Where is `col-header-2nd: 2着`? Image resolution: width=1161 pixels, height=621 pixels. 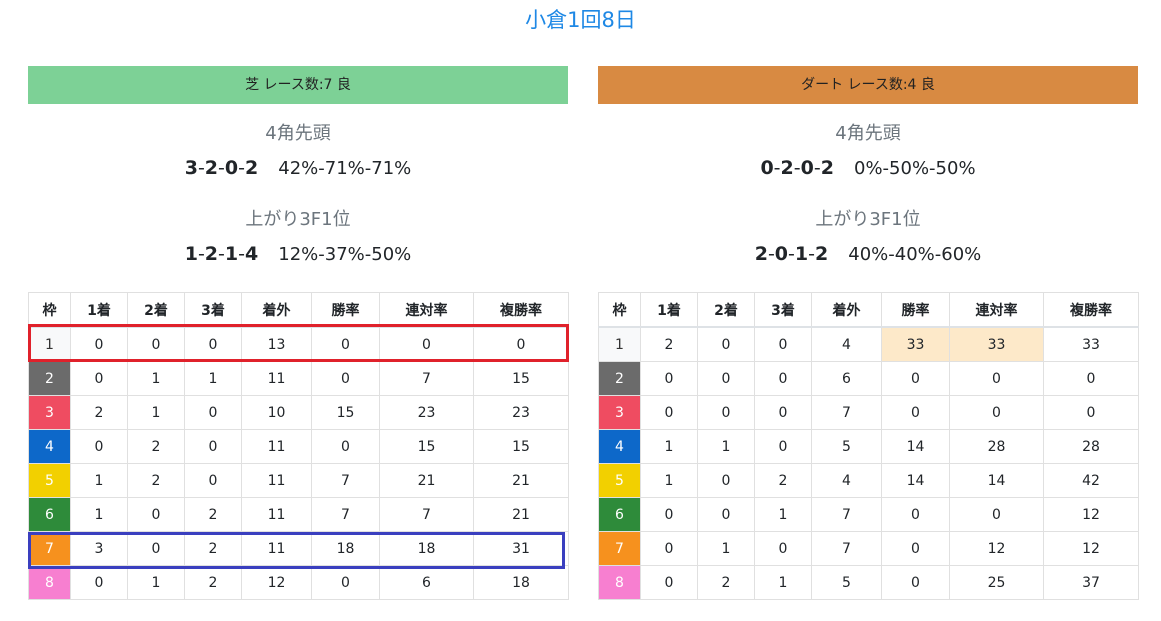 col-header-2nd: 2着 is located at coordinates (156, 310).